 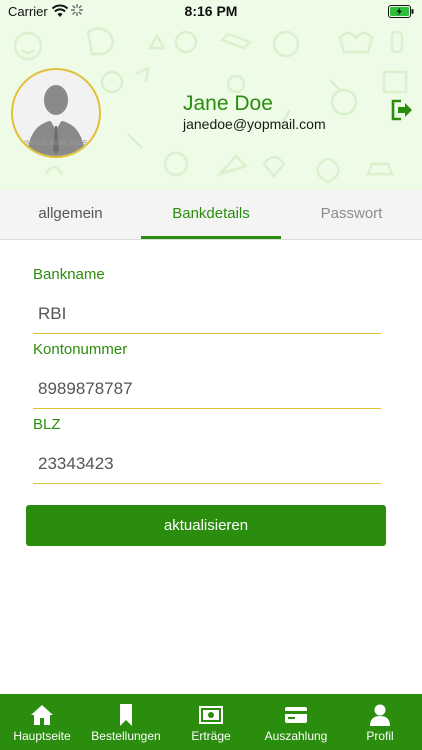 What do you see at coordinates (207, 389) in the screenshot?
I see `account-number-input` at bounding box center [207, 389].